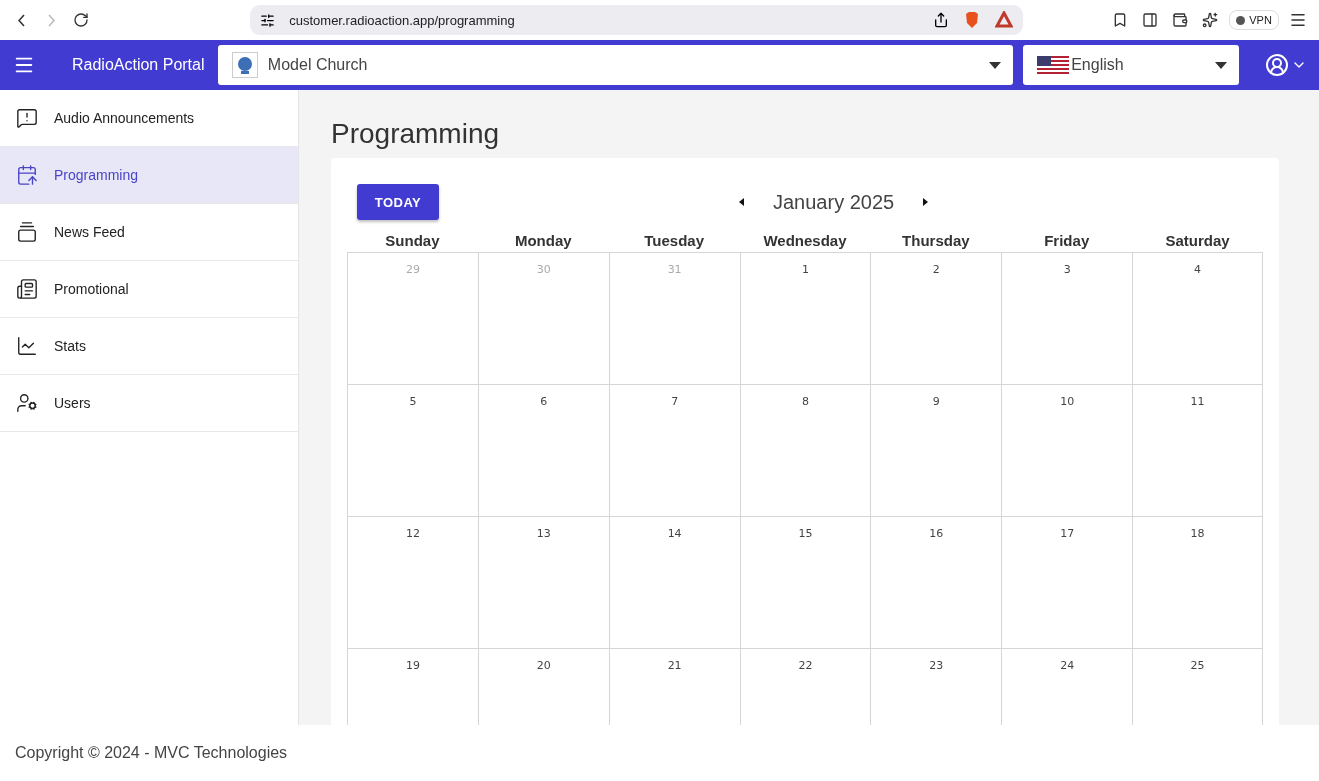  I want to click on day-cell: 10, so click(1067, 450).